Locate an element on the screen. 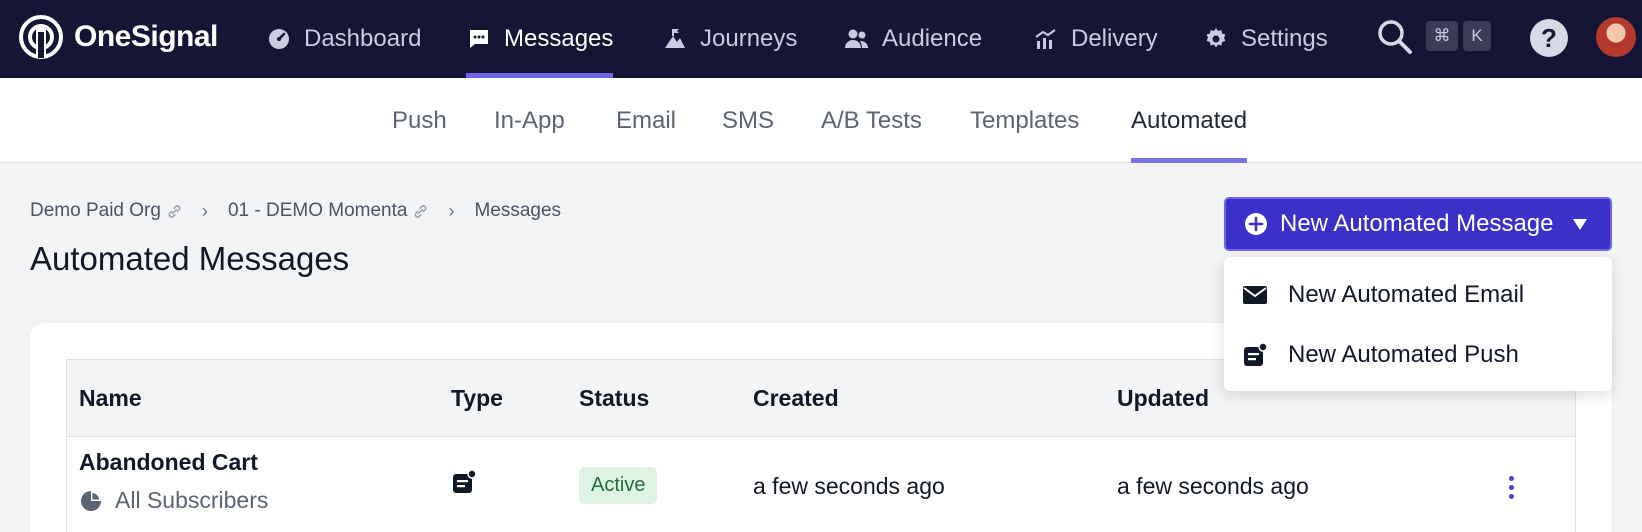 The image size is (1642, 532). tab-push: Push is located at coordinates (419, 120).